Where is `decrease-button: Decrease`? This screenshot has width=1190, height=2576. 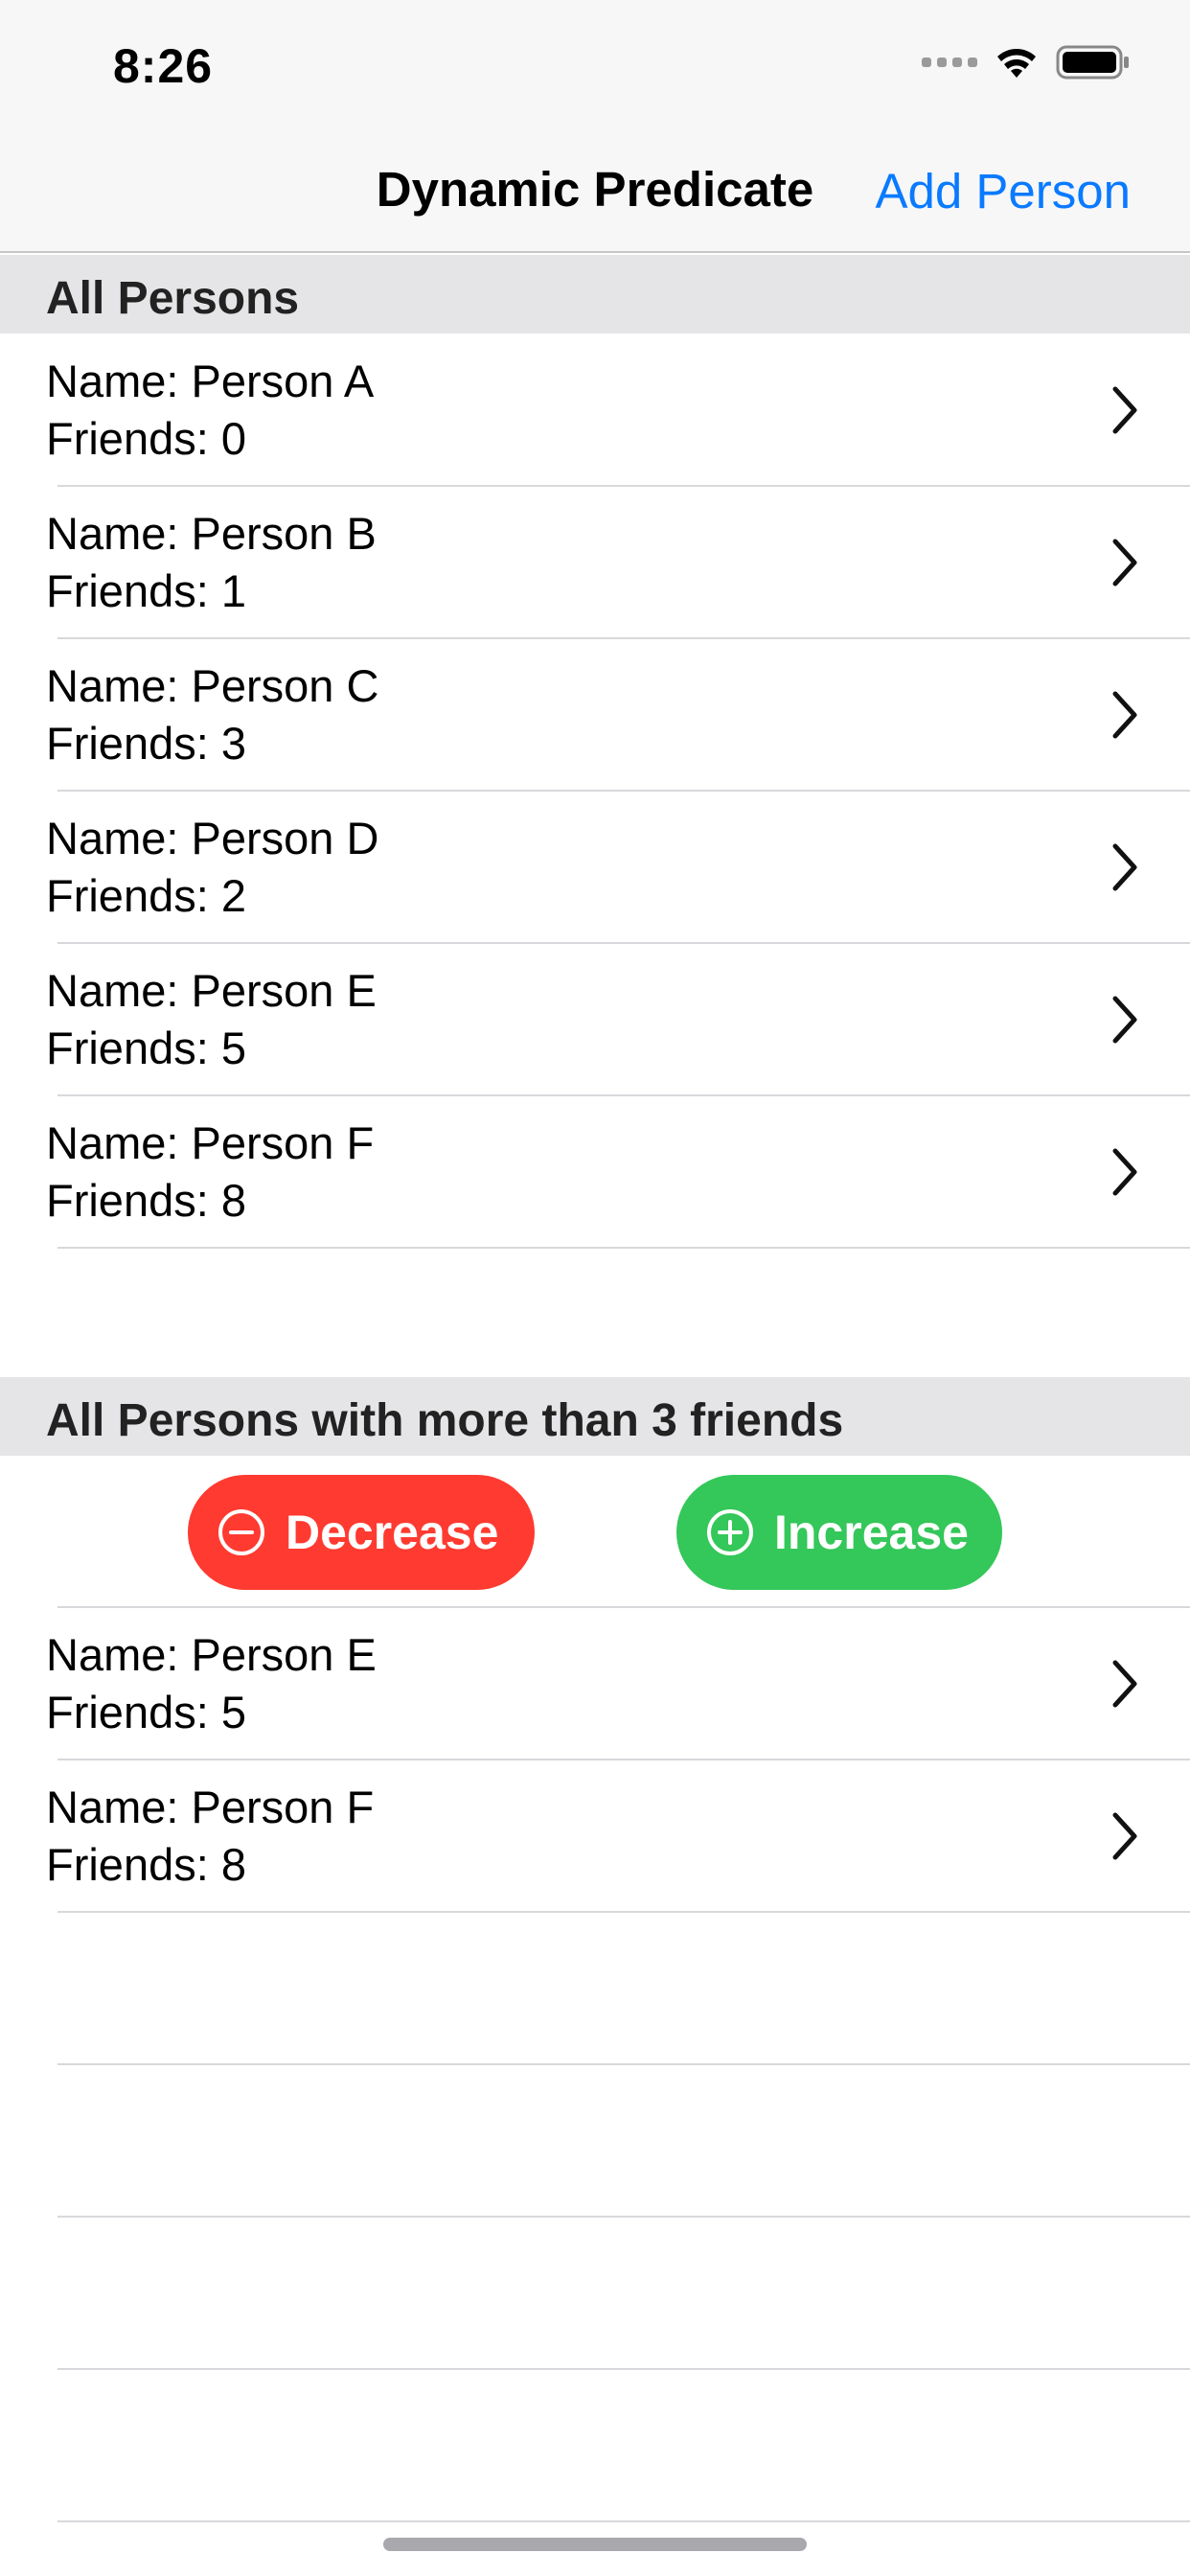 decrease-button: Decrease is located at coordinates (362, 1532).